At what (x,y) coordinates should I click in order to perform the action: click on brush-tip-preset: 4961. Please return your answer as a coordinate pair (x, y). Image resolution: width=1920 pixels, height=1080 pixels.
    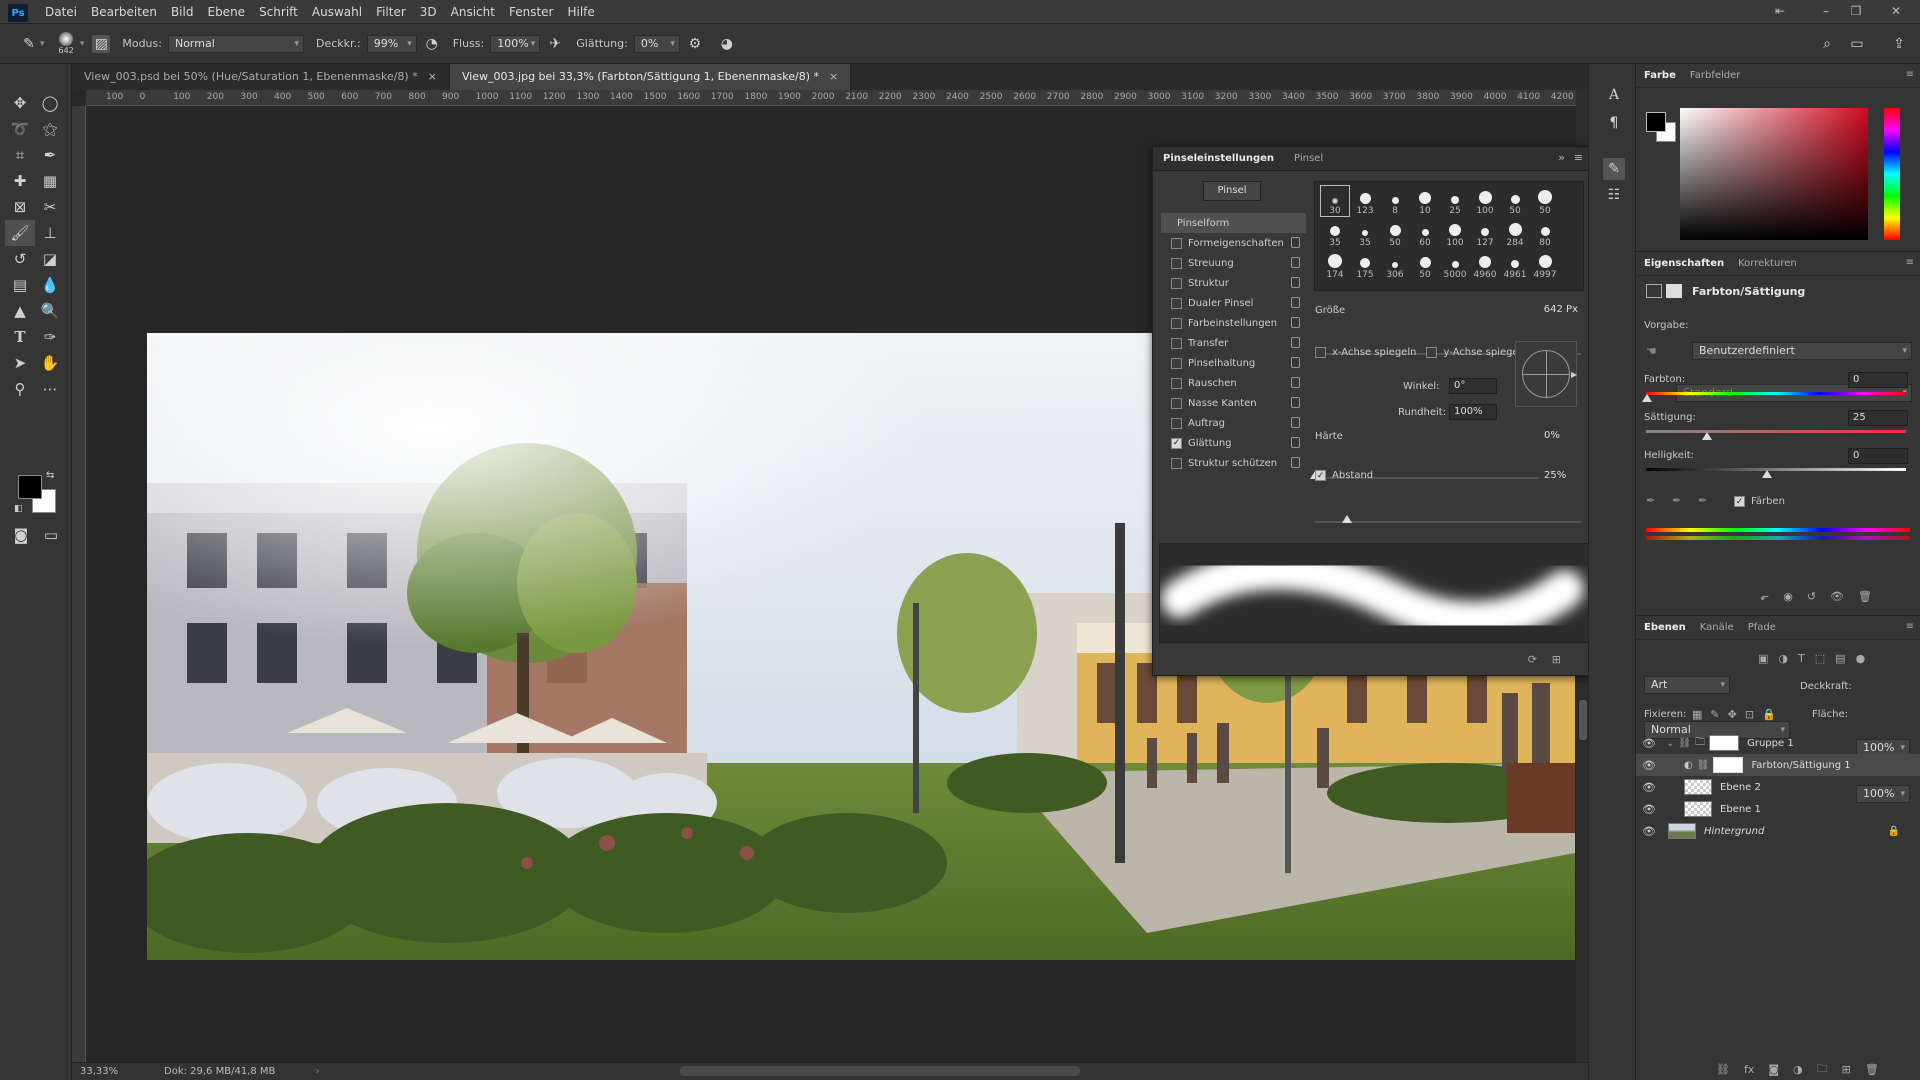
    Looking at the image, I should click on (1515, 265).